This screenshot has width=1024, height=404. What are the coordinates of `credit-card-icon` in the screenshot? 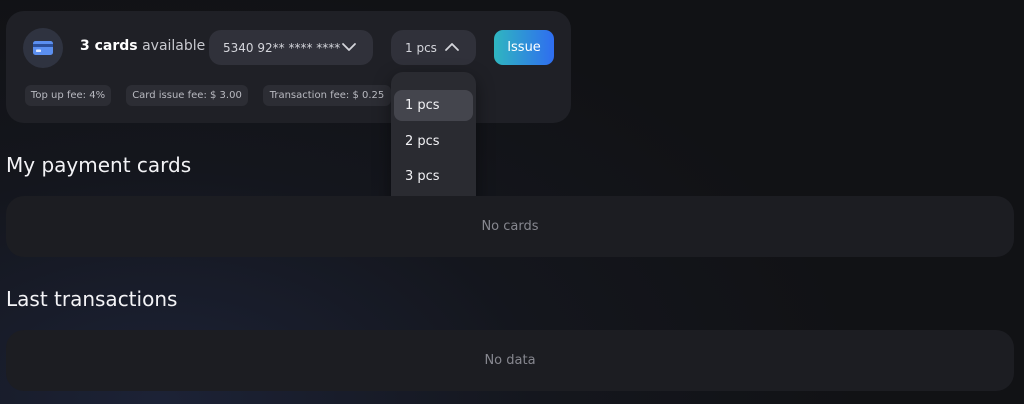 It's located at (43, 48).